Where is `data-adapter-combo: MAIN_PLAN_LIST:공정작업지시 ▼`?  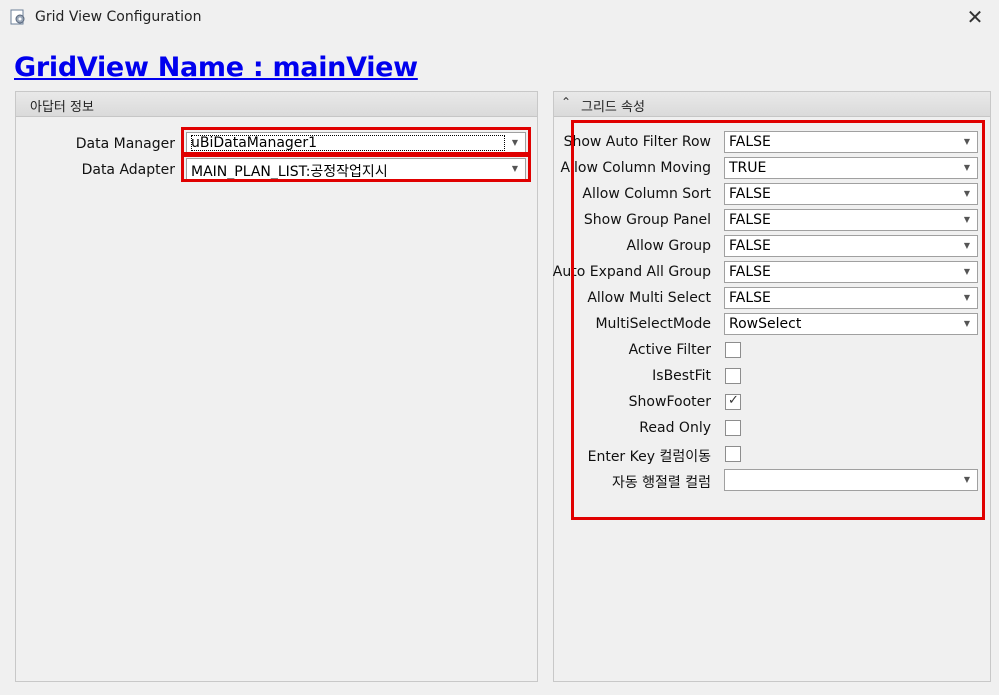 data-adapter-combo: MAIN_PLAN_LIST:공정작업지시 ▼ is located at coordinates (356, 169).